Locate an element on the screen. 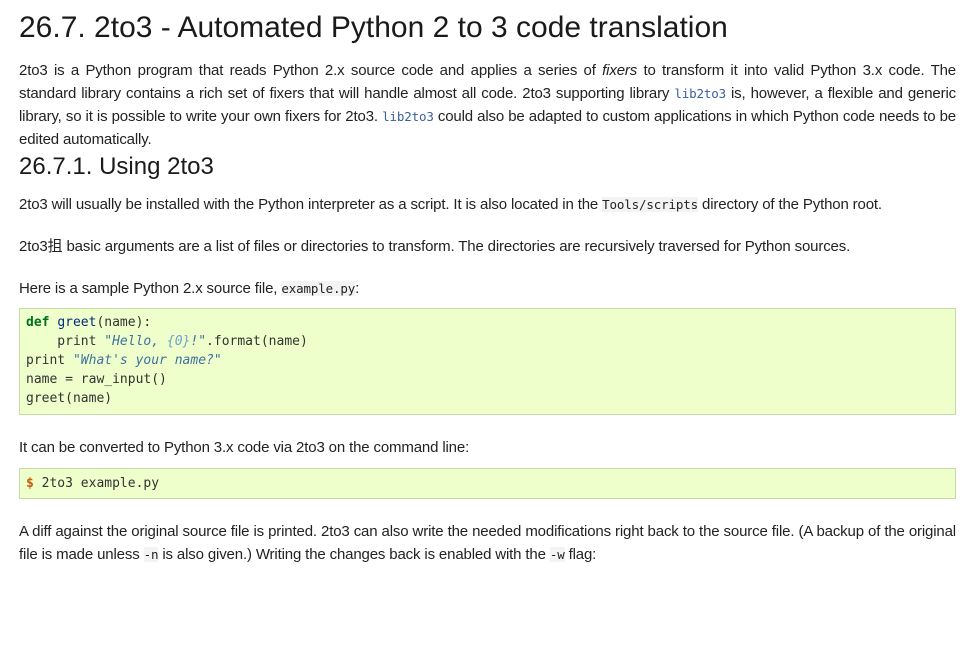  lib2to3-link: lib2to3 is located at coordinates (700, 93).